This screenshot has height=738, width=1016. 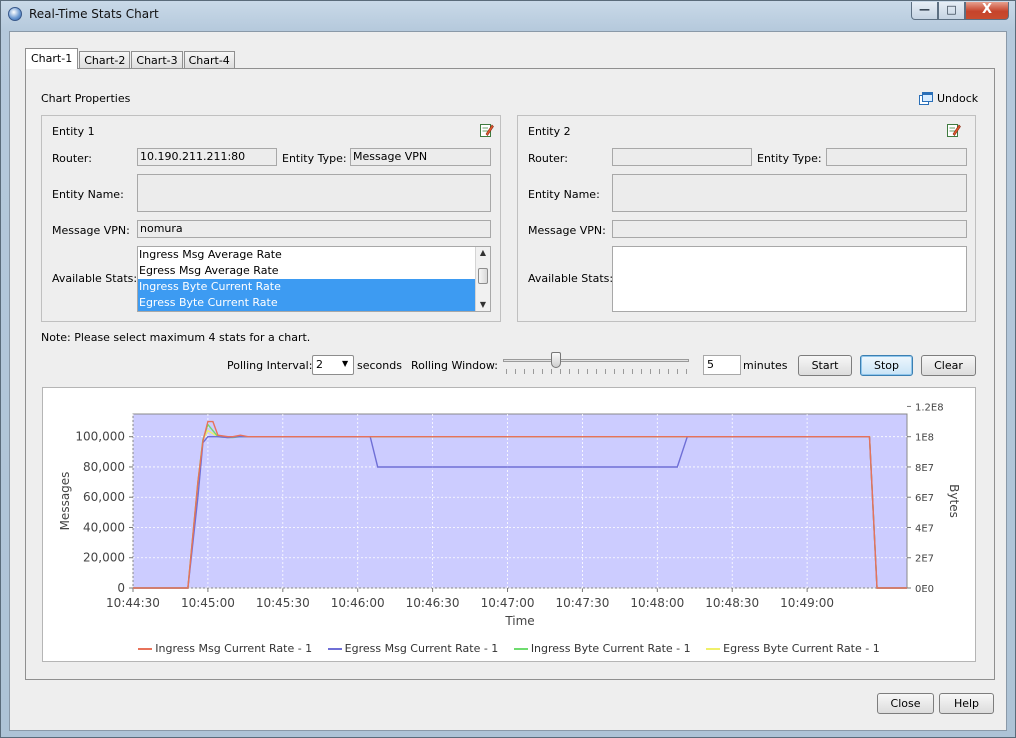 I want to click on minimize-icon: —, so click(x=924, y=9).